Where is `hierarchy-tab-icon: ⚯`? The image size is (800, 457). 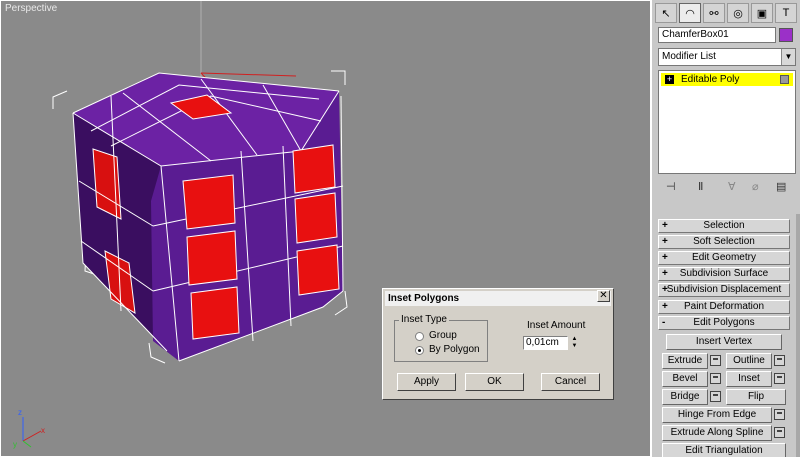 hierarchy-tab-icon: ⚯ is located at coordinates (714, 13).